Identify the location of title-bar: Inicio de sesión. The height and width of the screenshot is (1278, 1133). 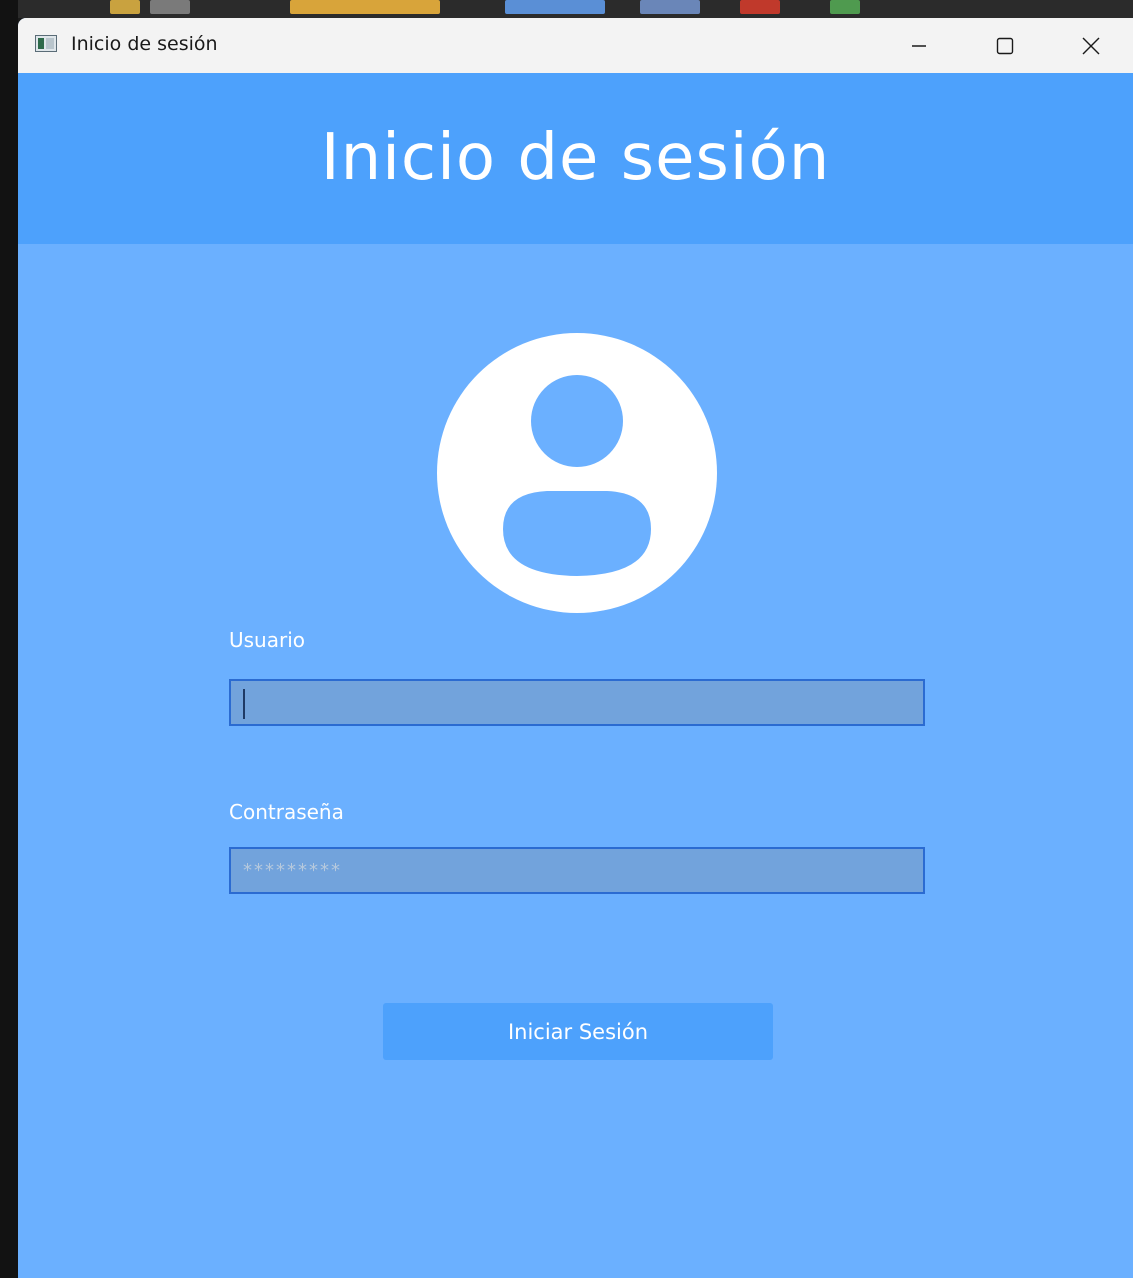
(575, 45).